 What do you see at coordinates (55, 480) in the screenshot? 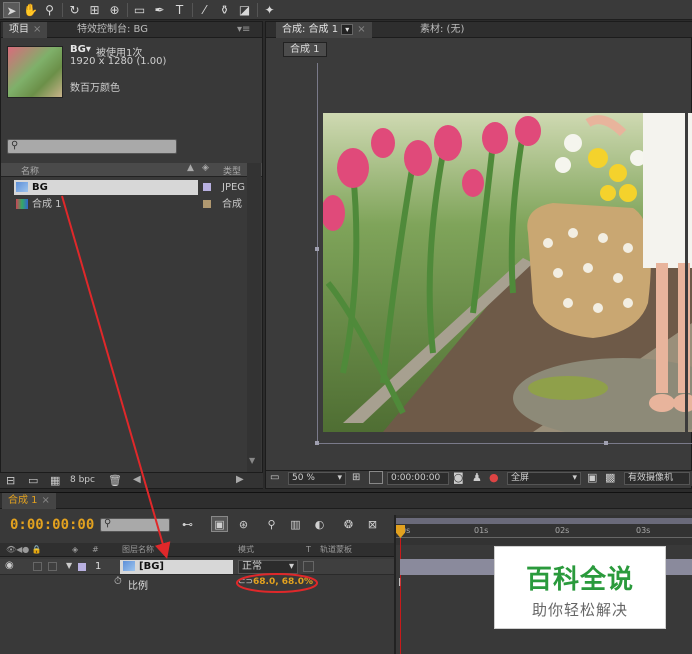
I see `new-composition-icon: ▦` at bounding box center [55, 480].